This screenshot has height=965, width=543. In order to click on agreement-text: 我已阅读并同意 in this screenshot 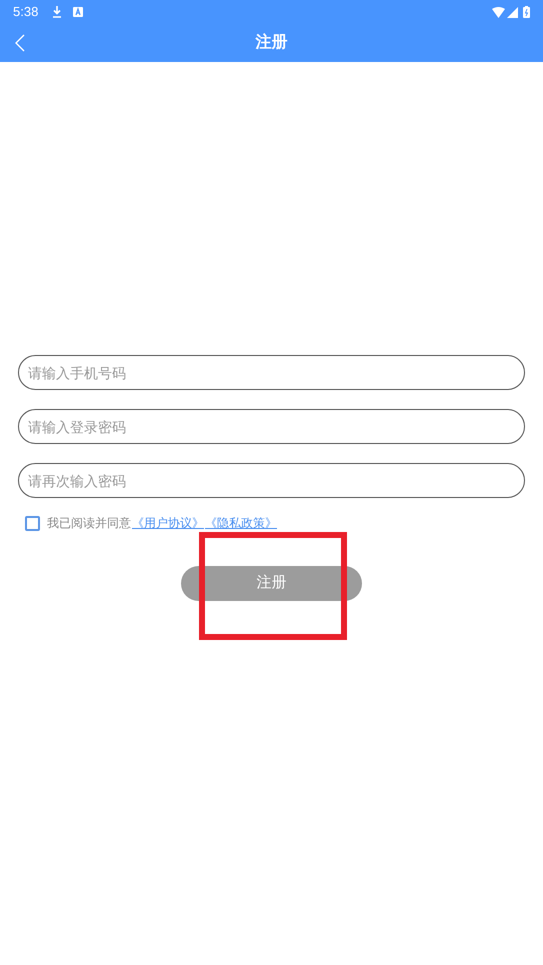, I will do `click(89, 523)`.